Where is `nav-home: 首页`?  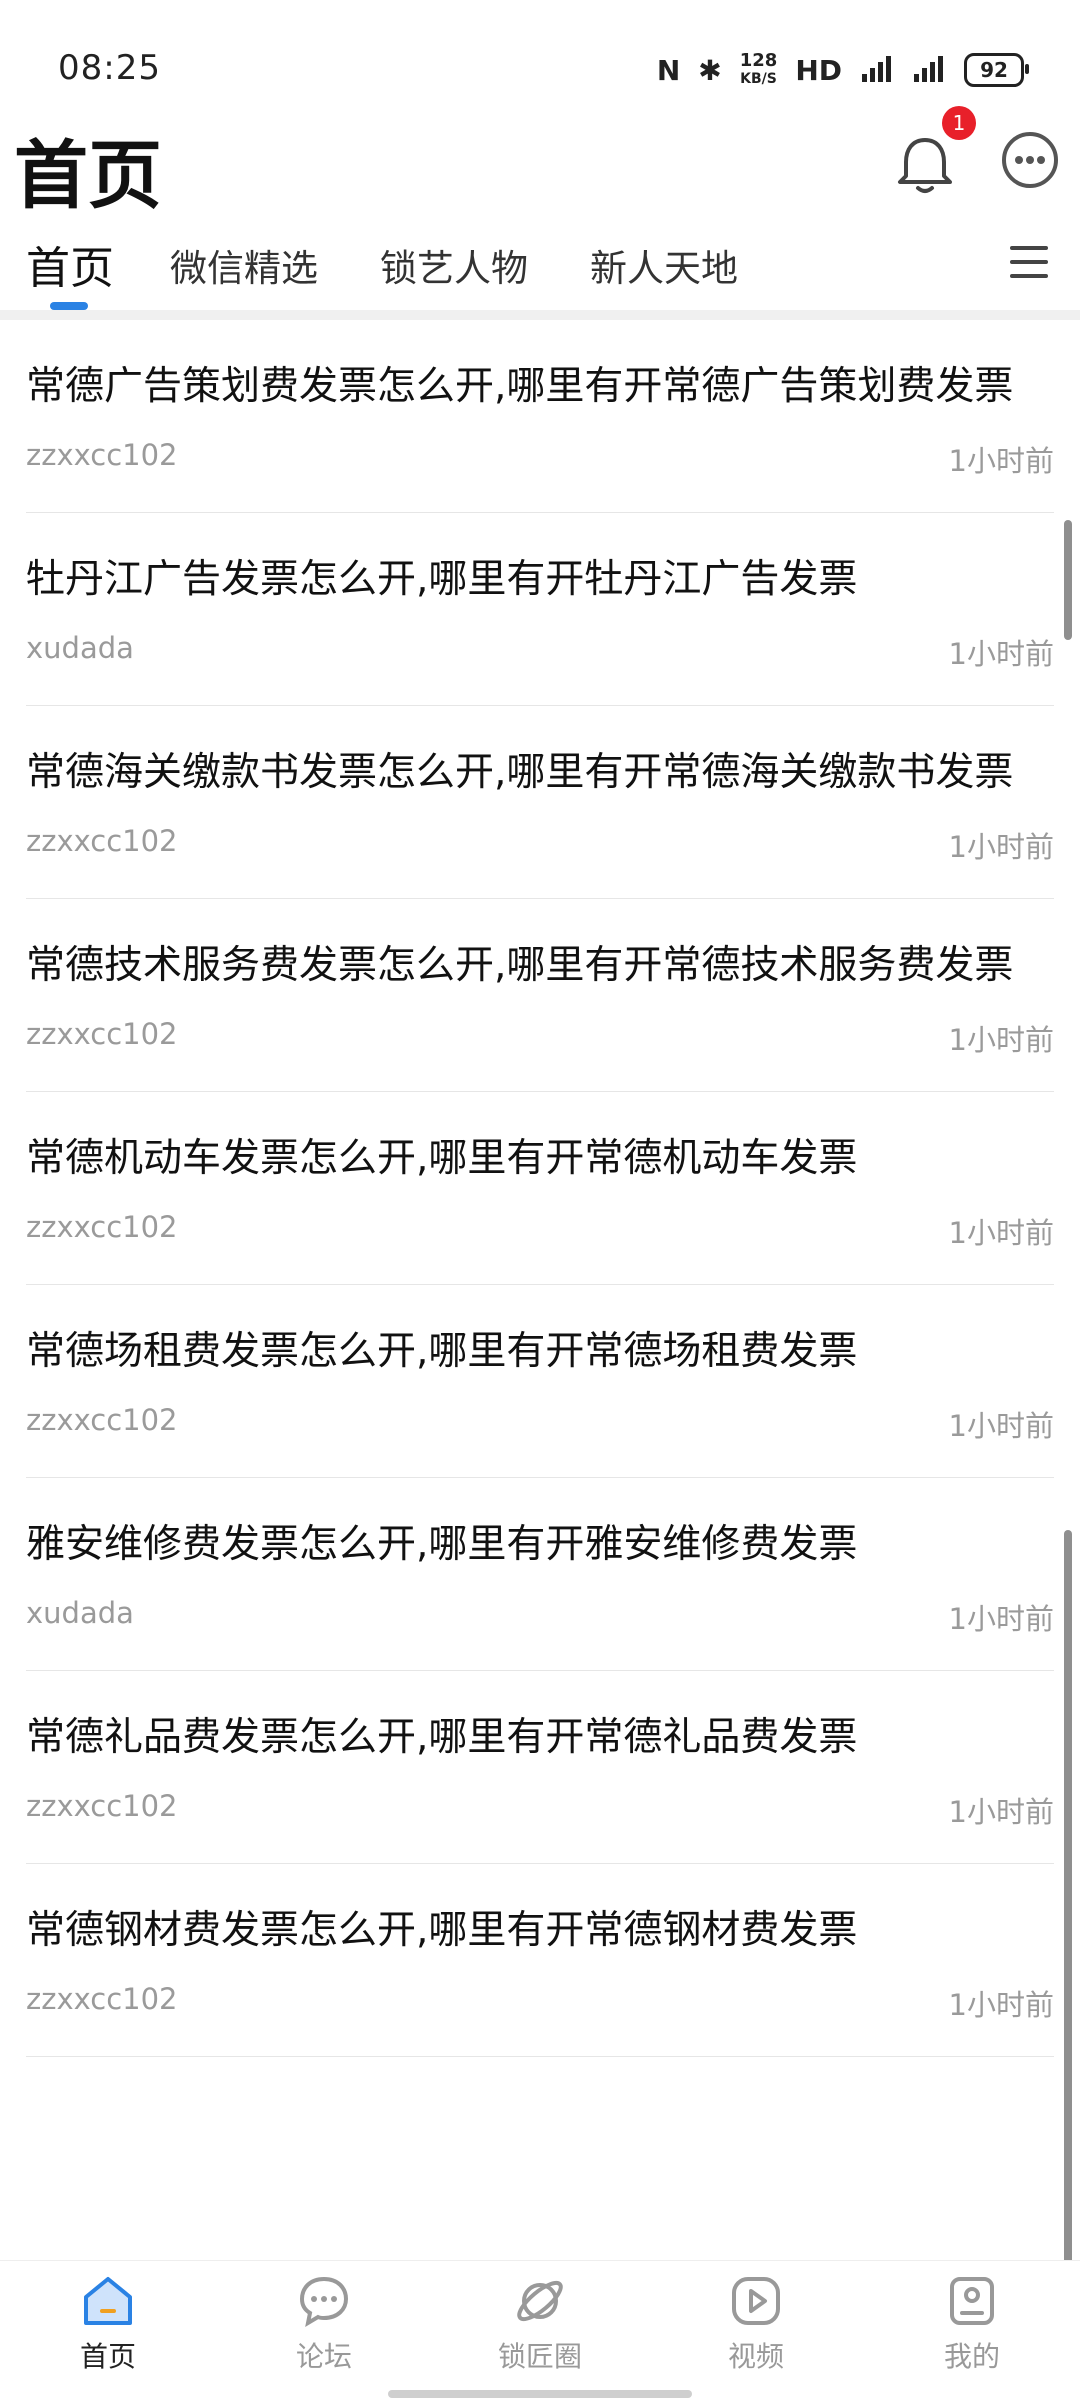 nav-home: 首页 is located at coordinates (108, 2324).